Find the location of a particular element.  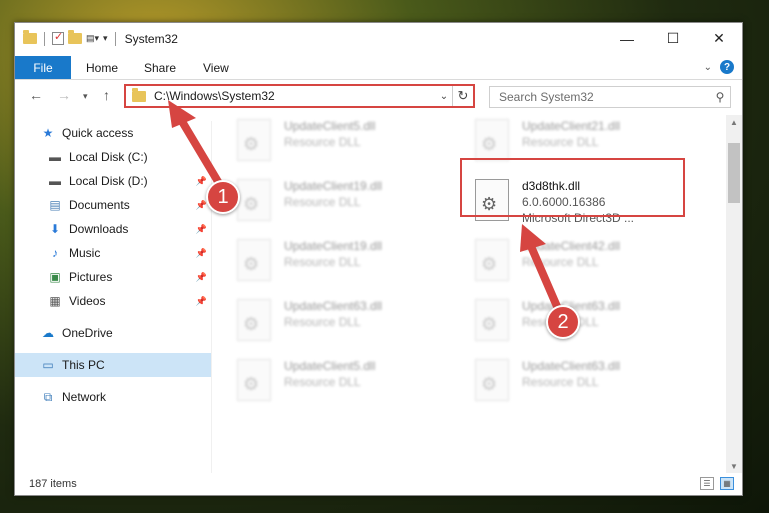

view-buttons: ☰ ▦ is located at coordinates (717, 483).